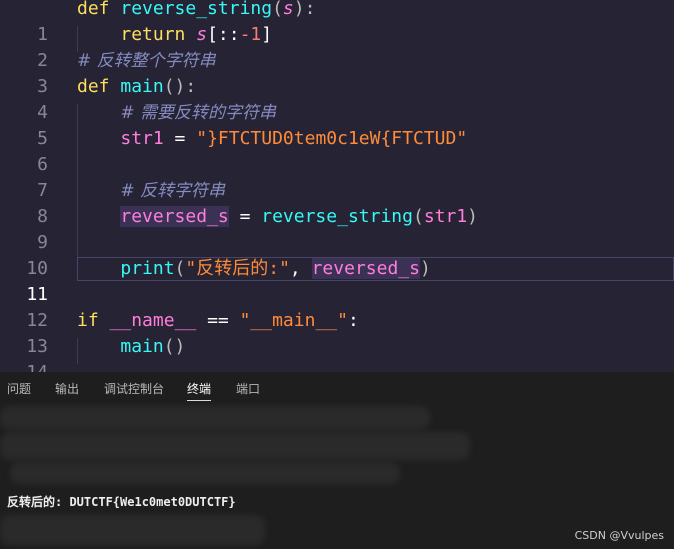 The height and width of the screenshot is (549, 674). Describe the element at coordinates (288, 320) in the screenshot. I see `string-literal: "__main__"` at that location.